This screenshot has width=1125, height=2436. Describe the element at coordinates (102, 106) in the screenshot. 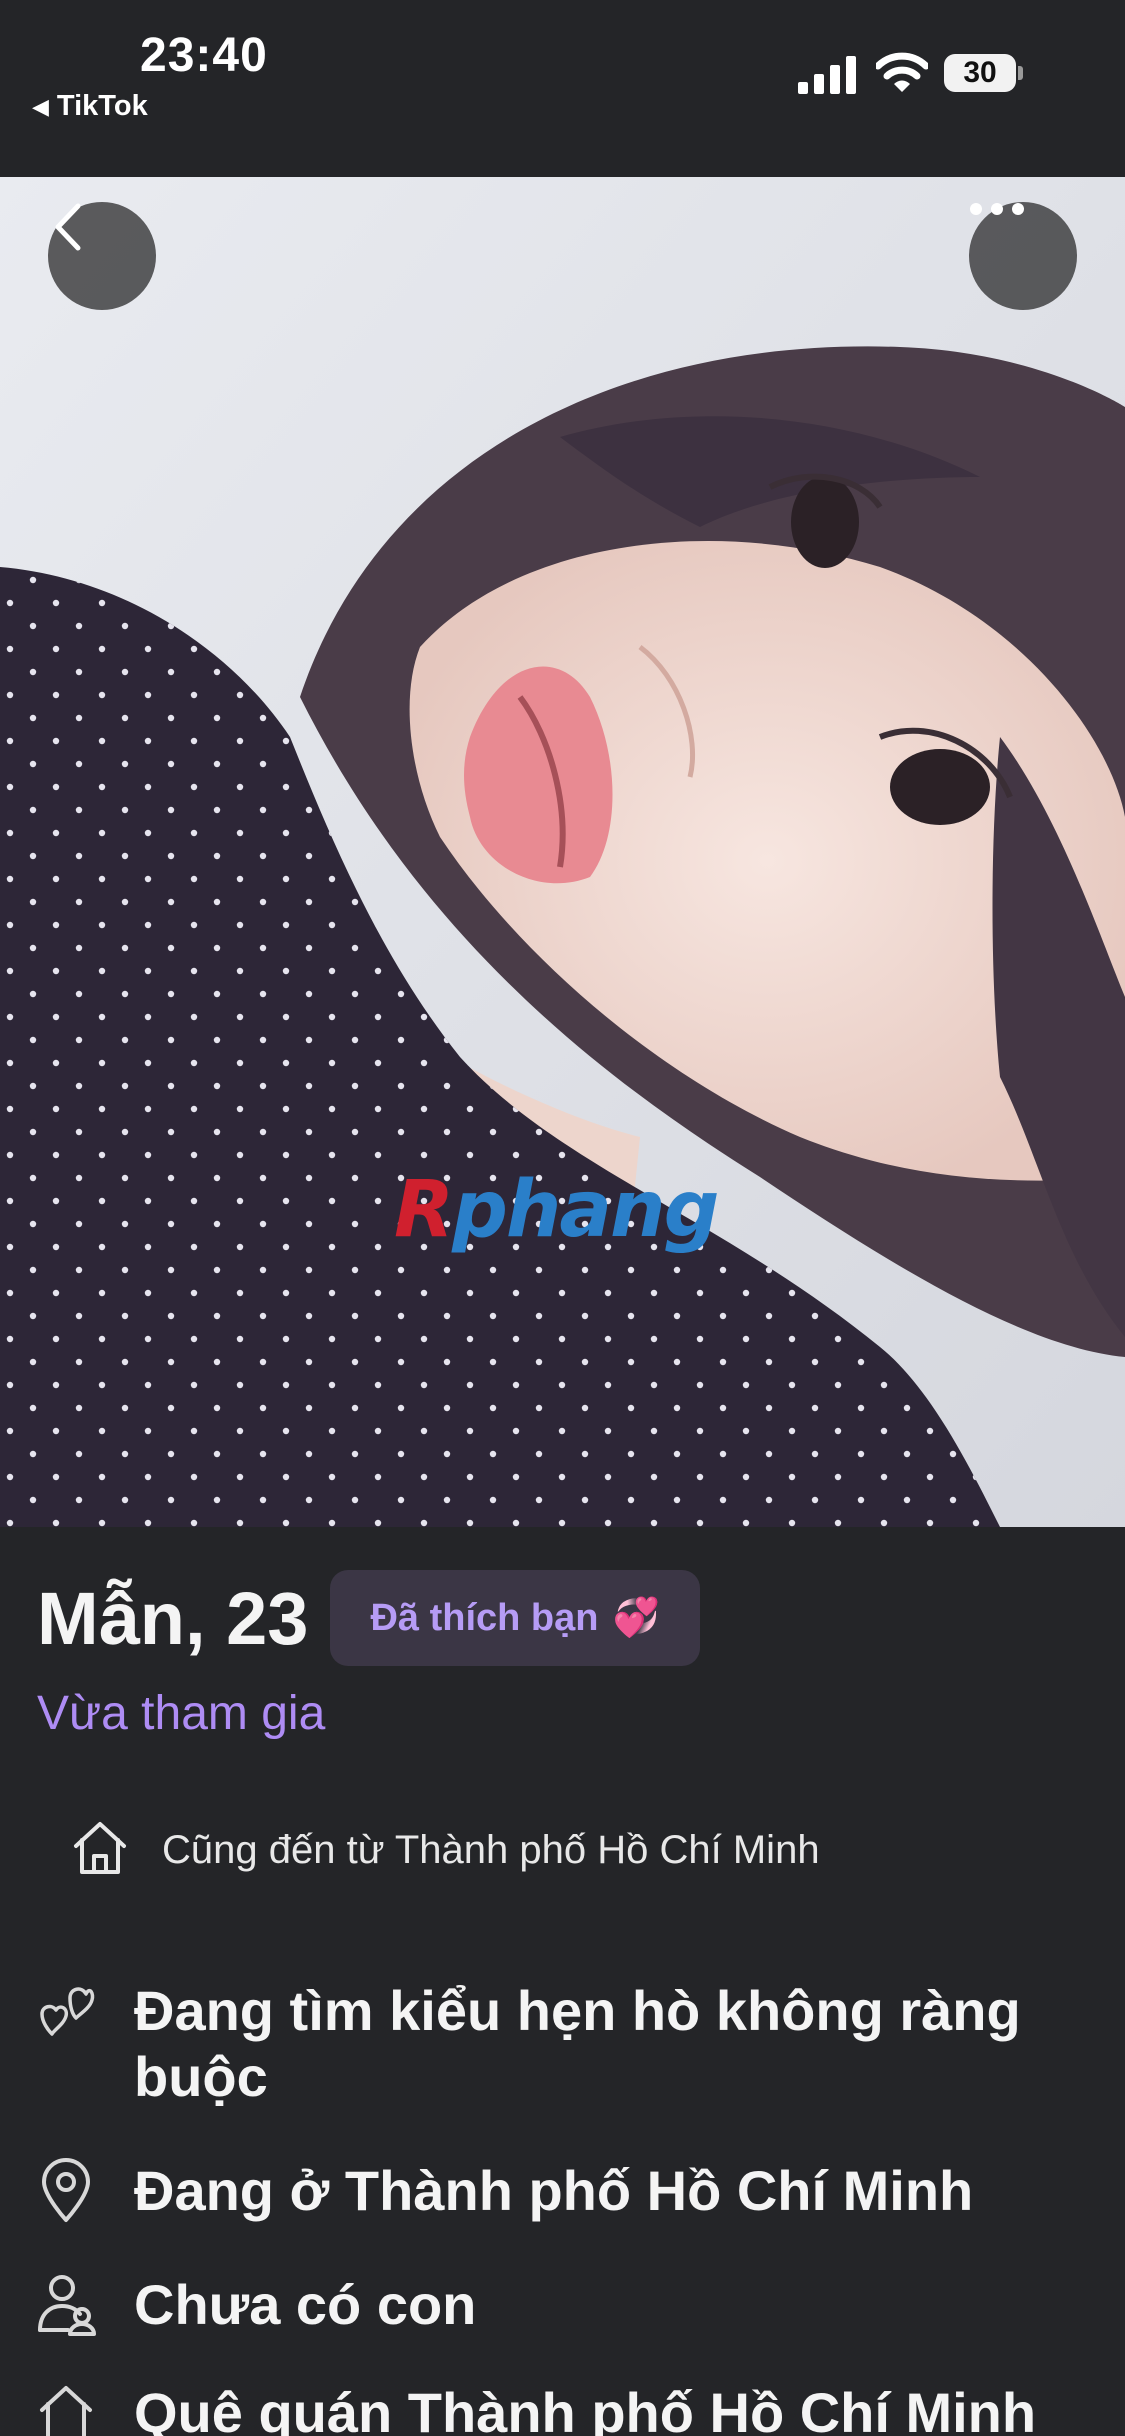

I see `back-app-label: TikTok` at that location.